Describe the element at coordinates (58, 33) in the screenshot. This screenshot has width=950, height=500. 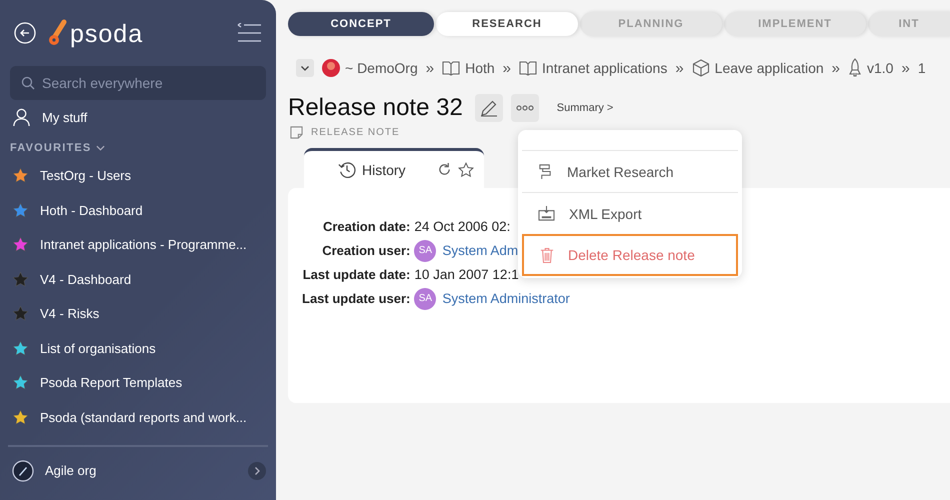
I see `logo-icon` at that location.